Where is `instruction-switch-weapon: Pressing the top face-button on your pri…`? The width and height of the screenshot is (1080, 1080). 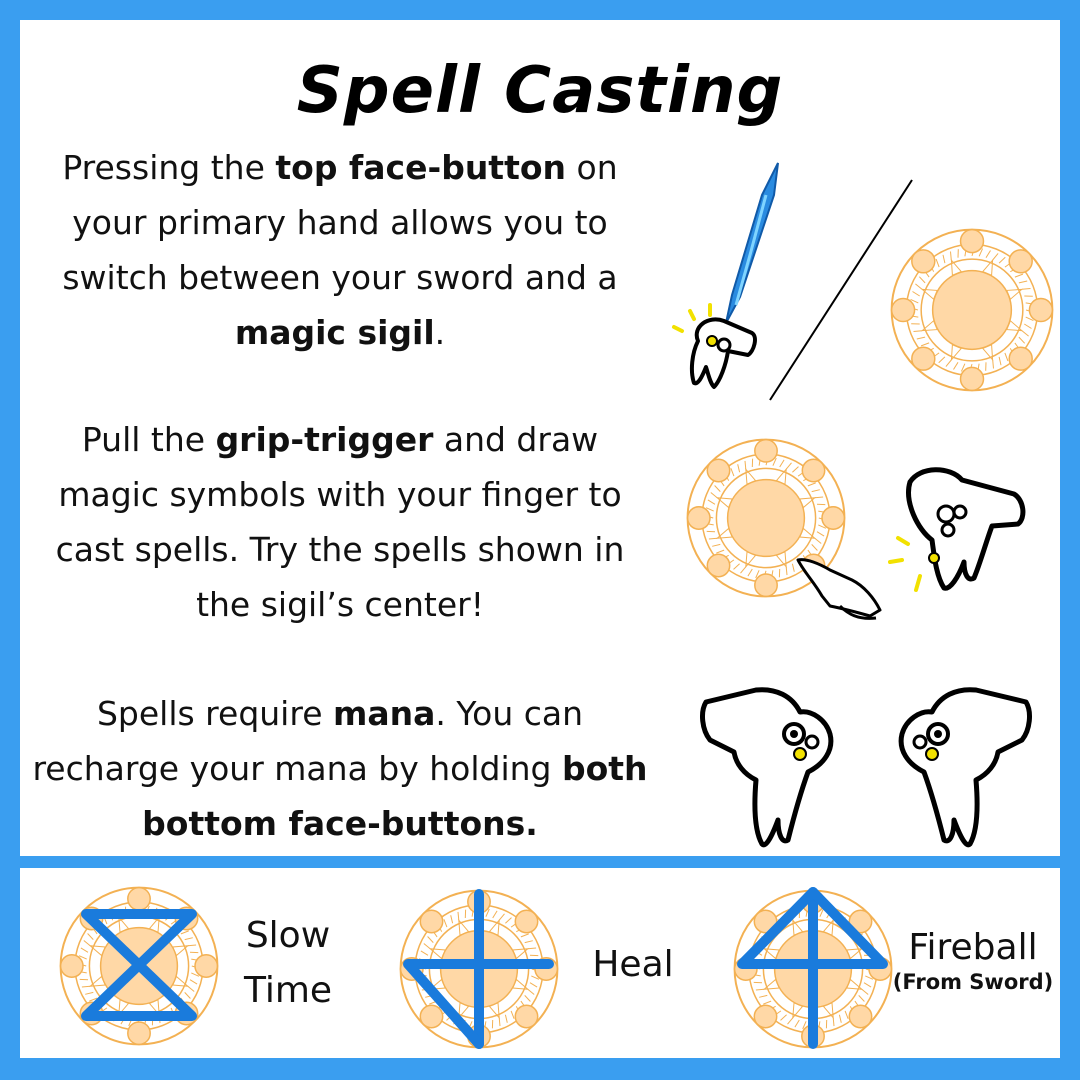 instruction-switch-weapon: Pressing the top face-button on your pri… is located at coordinates (340, 250).